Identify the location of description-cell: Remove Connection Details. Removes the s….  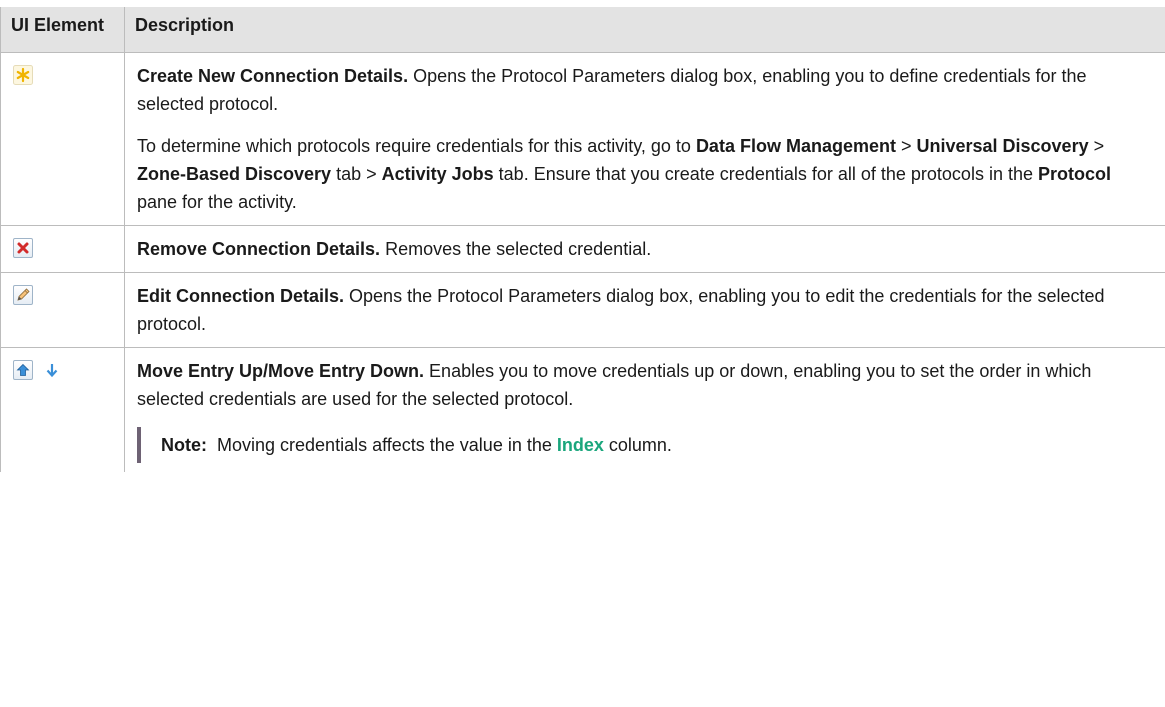
(644, 249).